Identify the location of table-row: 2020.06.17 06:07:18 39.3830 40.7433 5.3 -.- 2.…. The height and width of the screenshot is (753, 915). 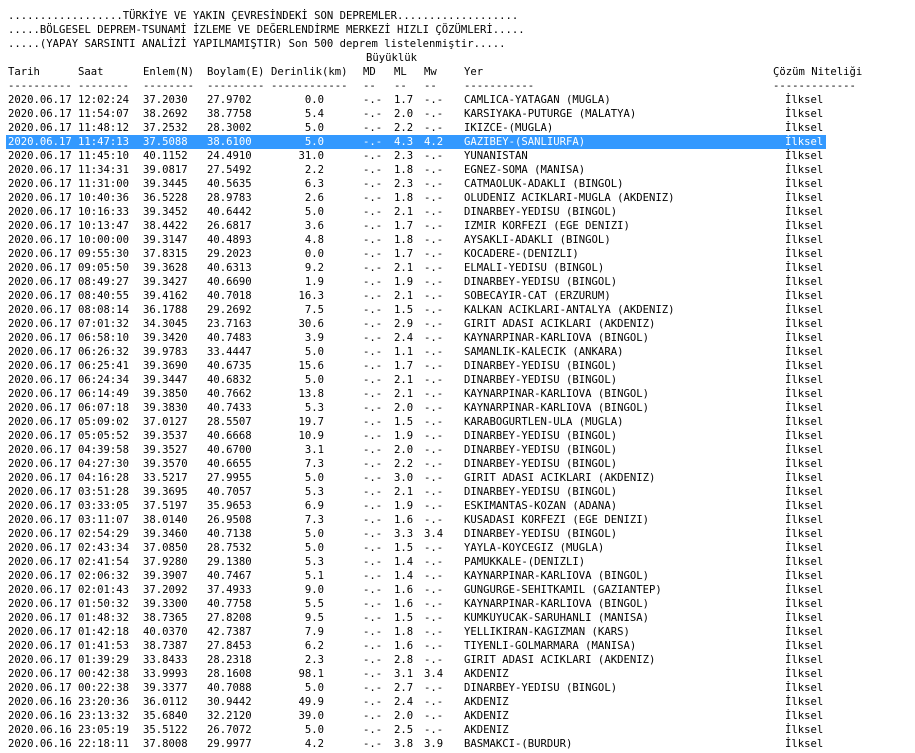
(457, 408).